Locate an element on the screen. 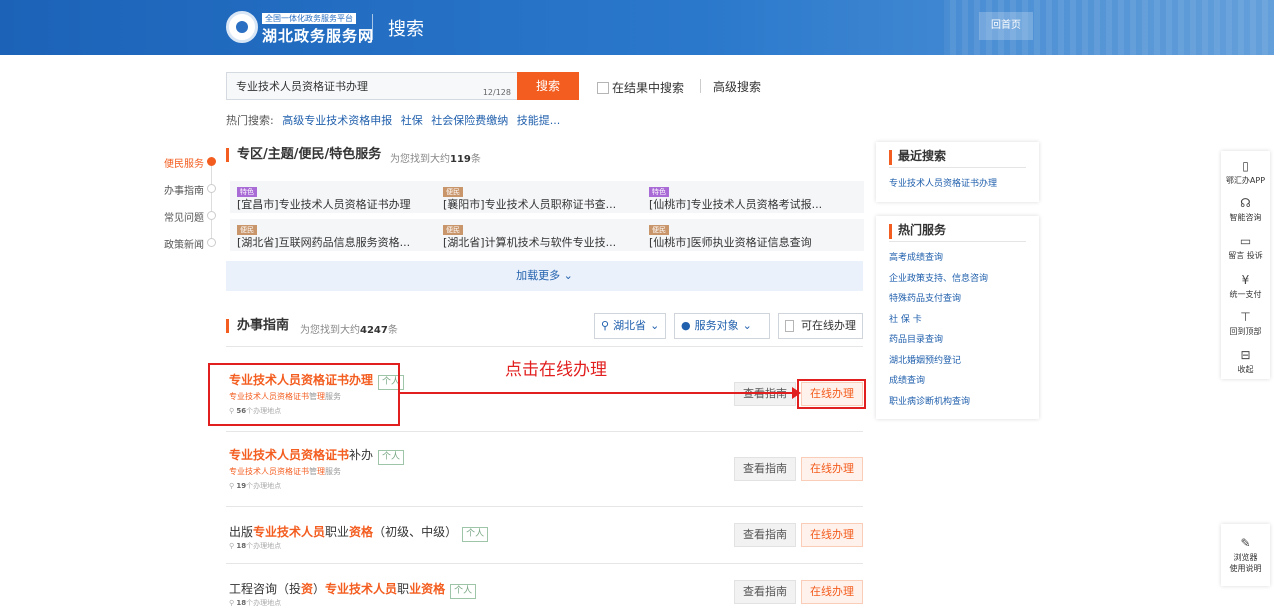 The height and width of the screenshot is (616, 1274). guide-item-title: 专业技术人员资格证书补办 个人 is located at coordinates (317, 455).